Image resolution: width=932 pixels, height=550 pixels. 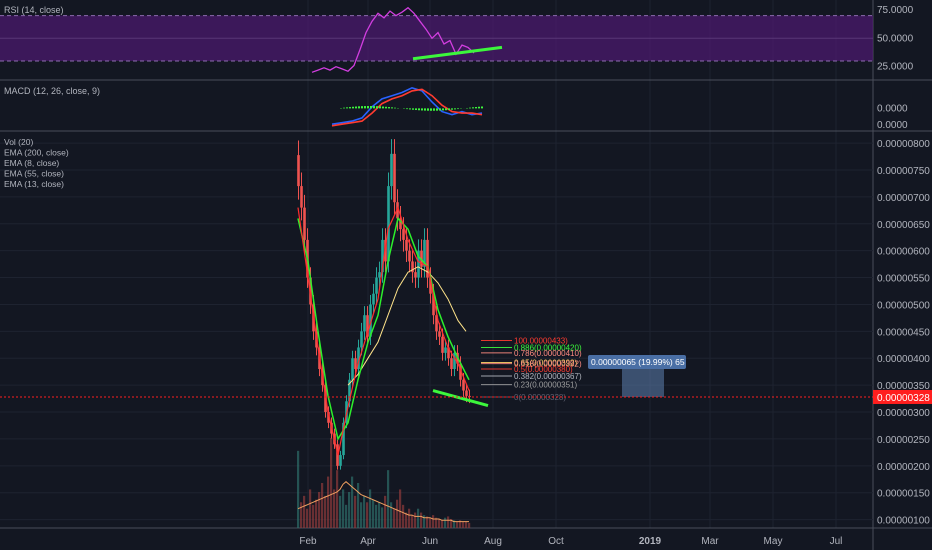 What do you see at coordinates (903, 198) in the screenshot?
I see `price-y-tick: 0.00000700` at bounding box center [903, 198].